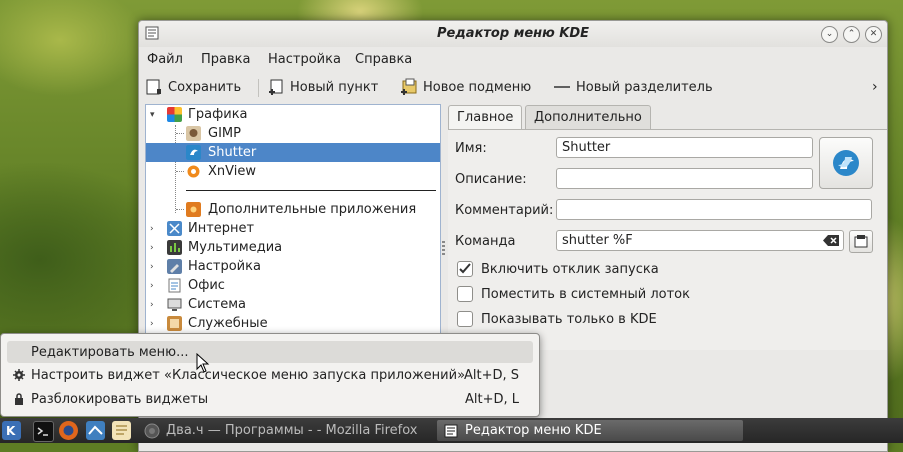  I want to click on tree-separator, so click(311, 190).